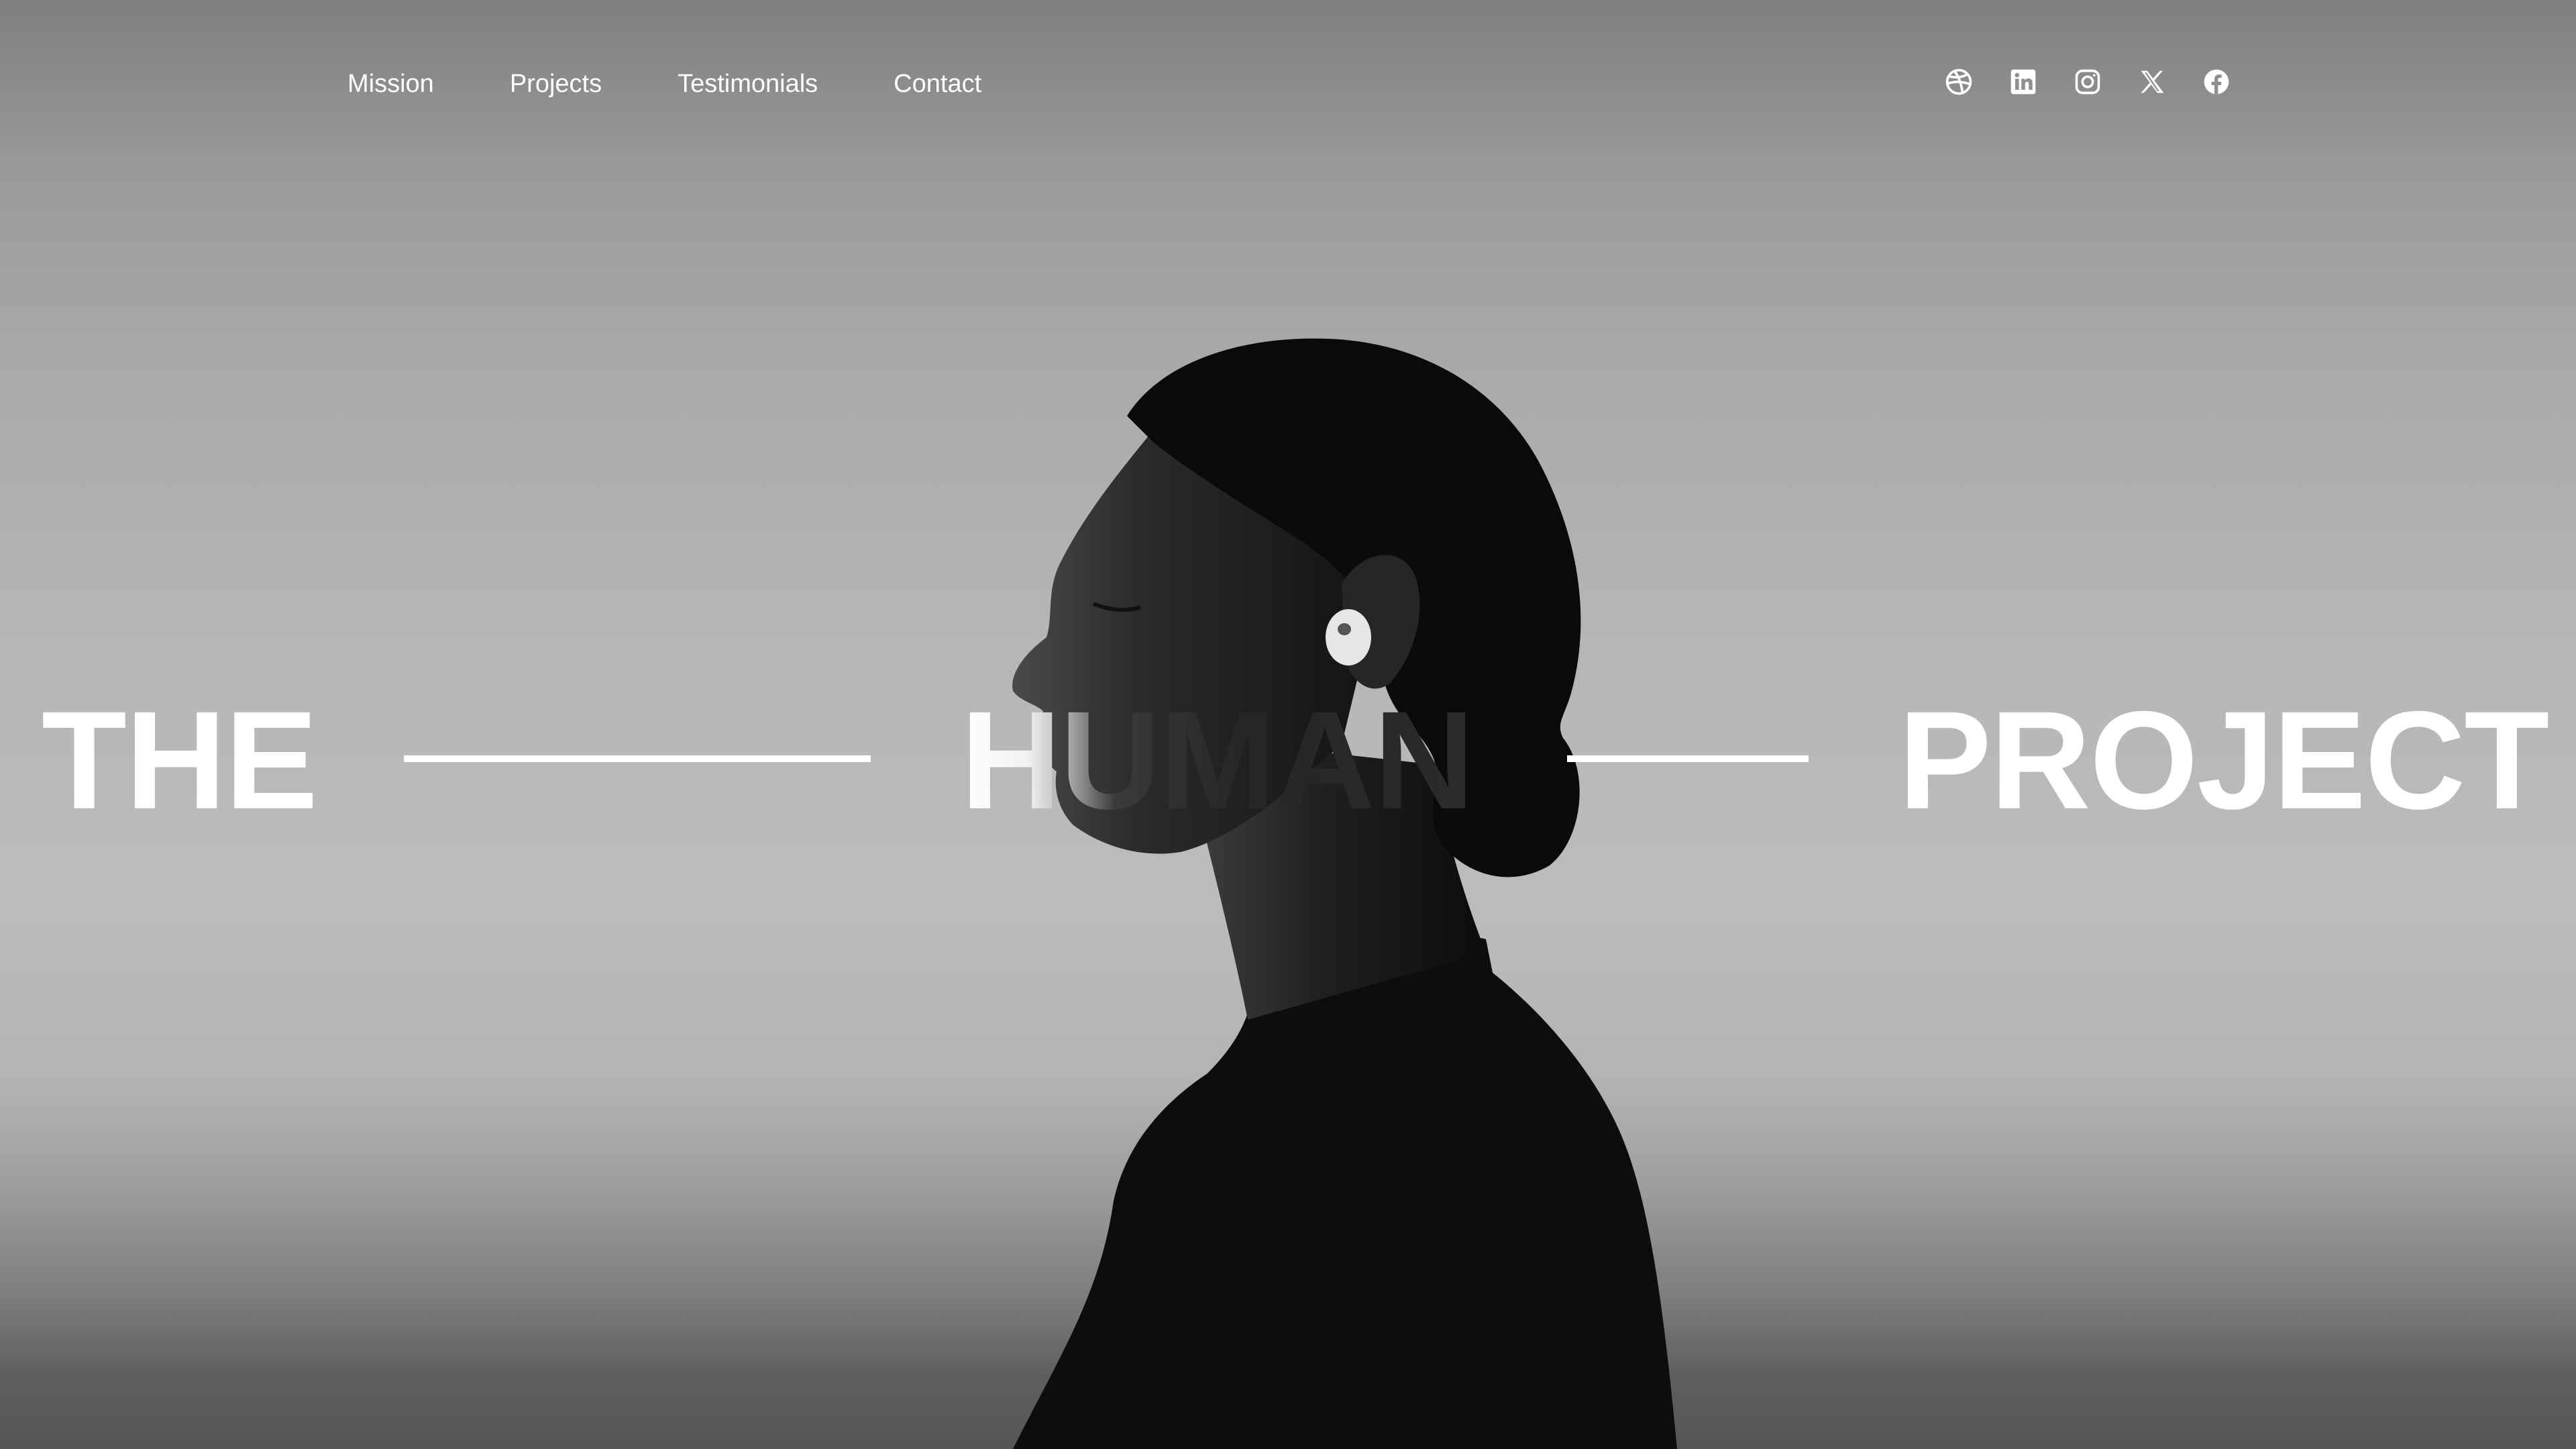  What do you see at coordinates (1688, 758) in the screenshot?
I see `headline-divider-right` at bounding box center [1688, 758].